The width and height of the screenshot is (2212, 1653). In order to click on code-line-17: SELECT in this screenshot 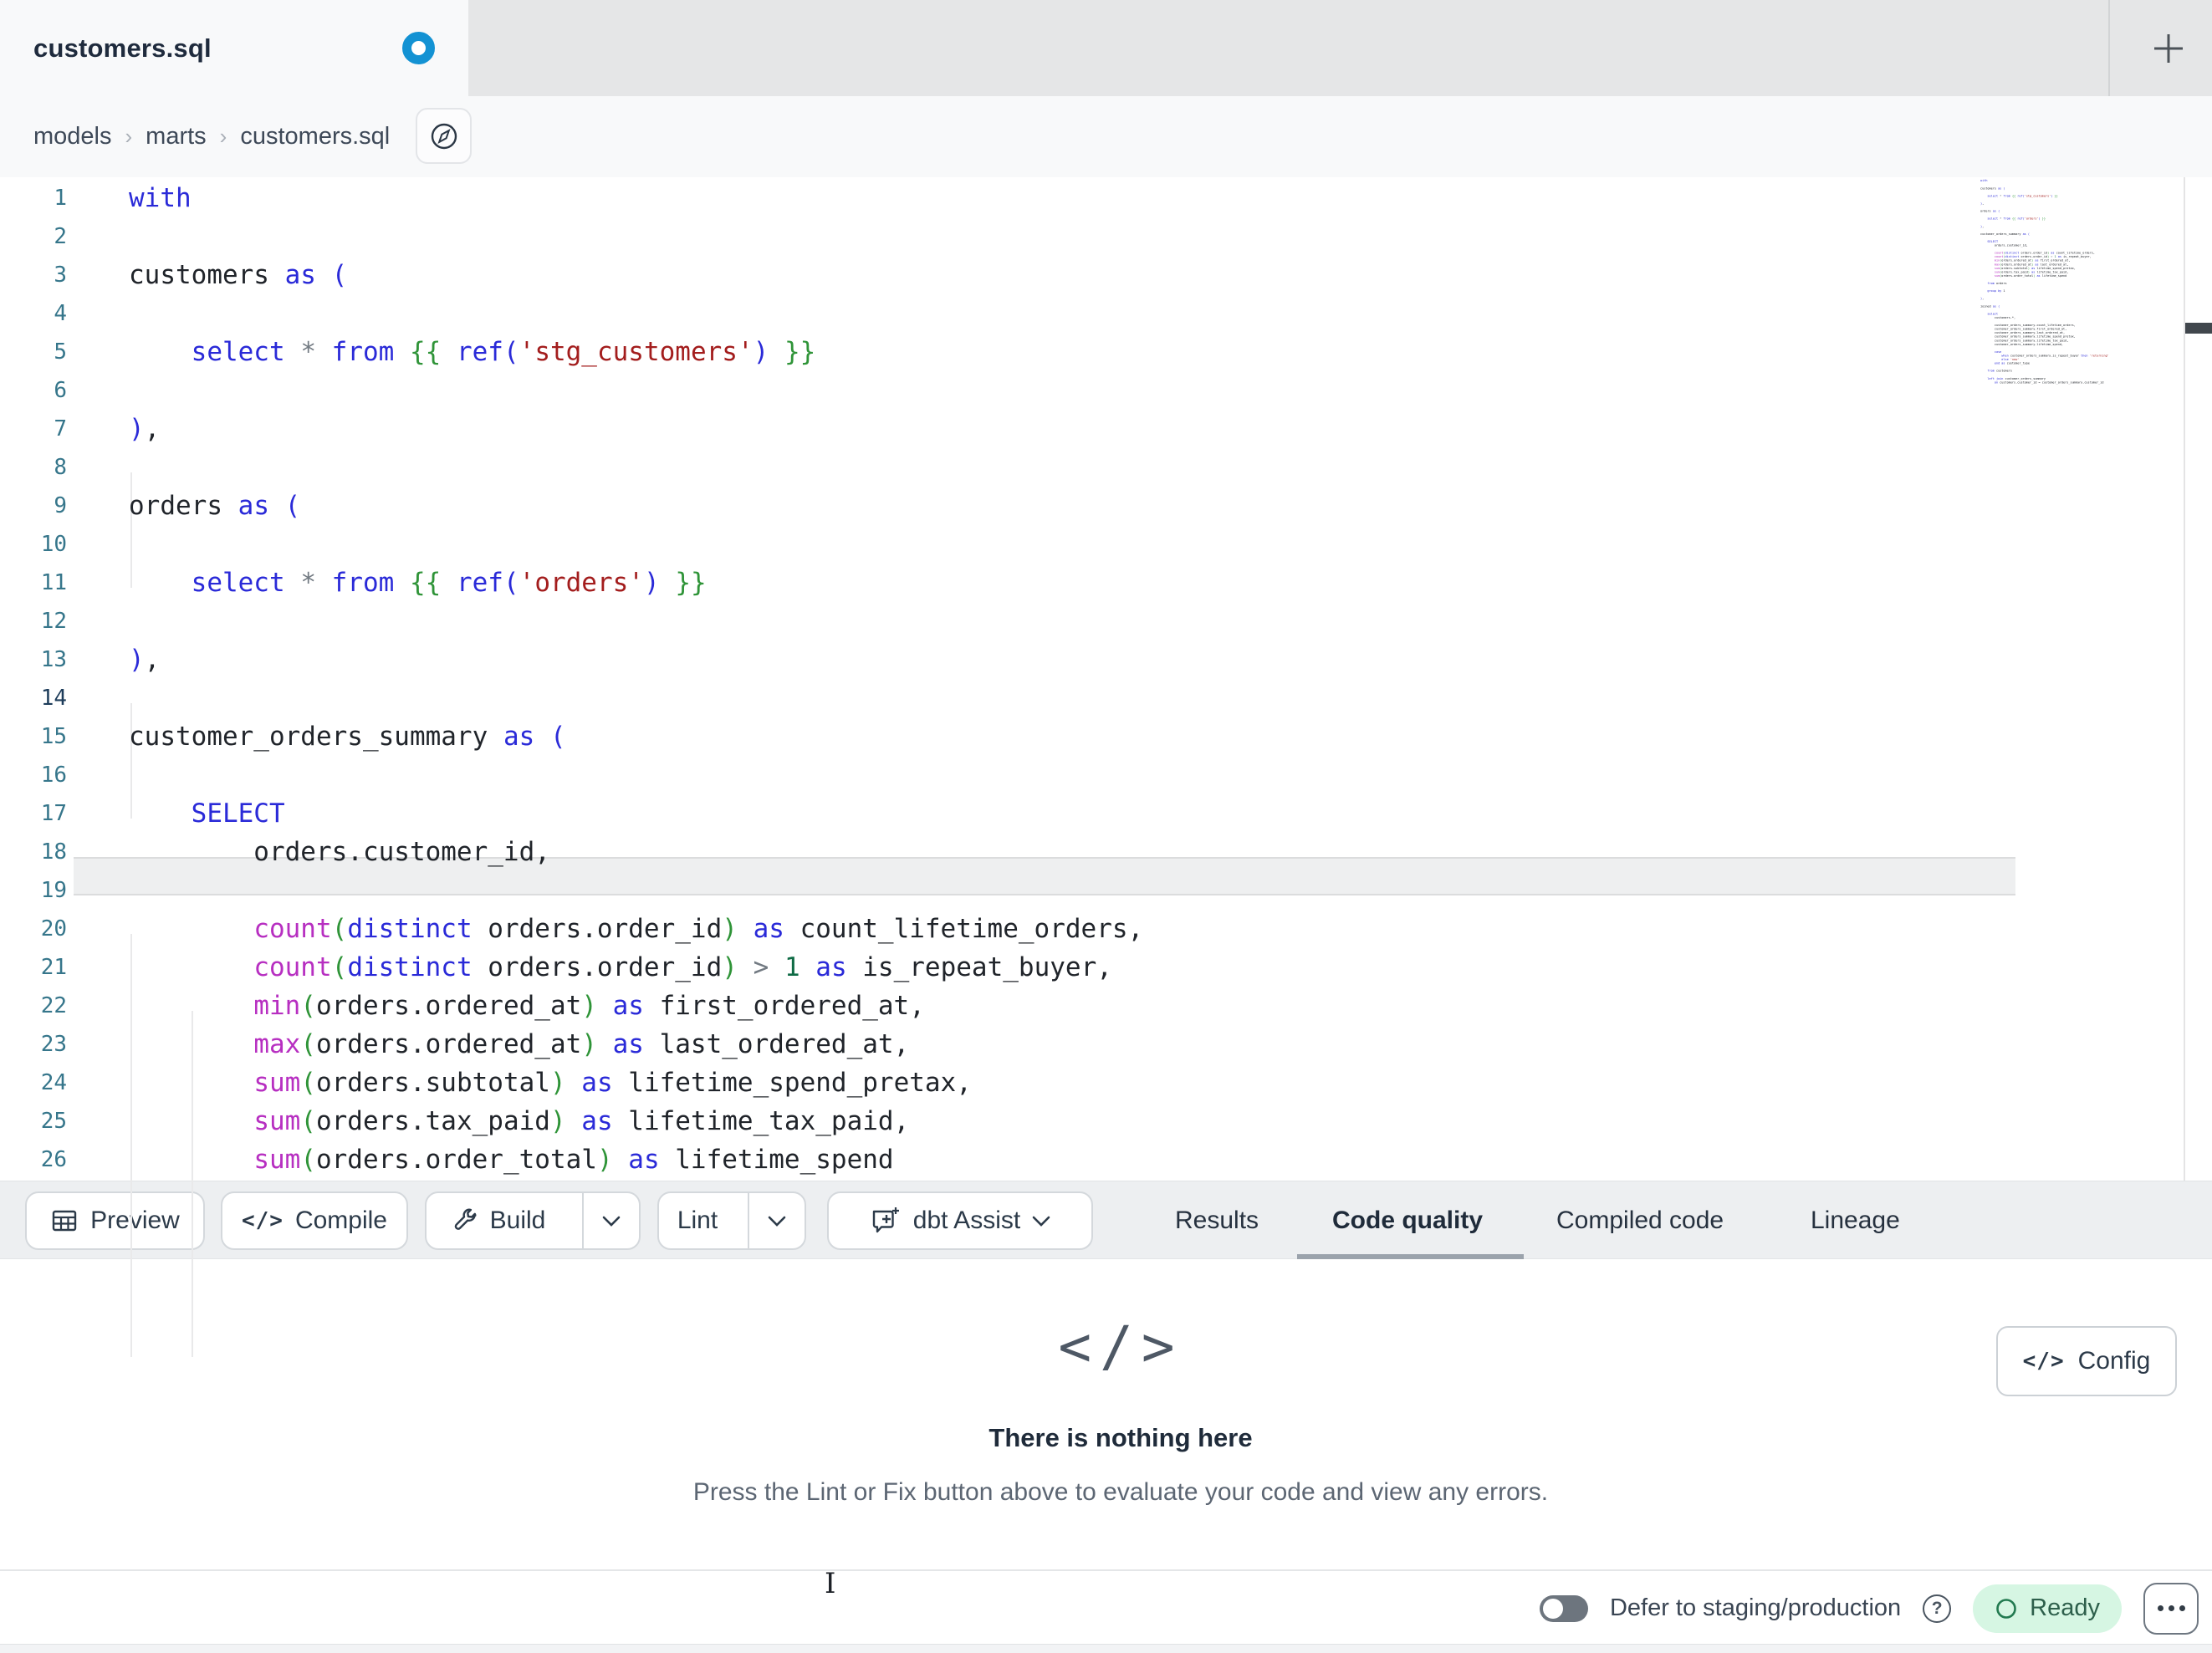, I will do `click(1069, 813)`.